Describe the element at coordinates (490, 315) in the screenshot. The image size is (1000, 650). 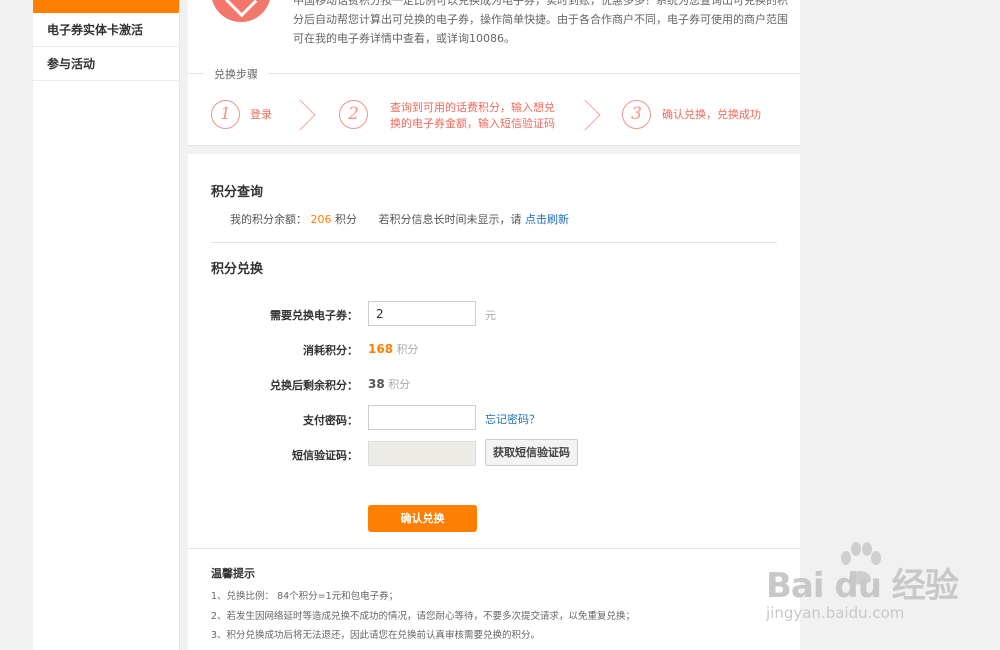
I see `coupon-amount-unit: 元` at that location.